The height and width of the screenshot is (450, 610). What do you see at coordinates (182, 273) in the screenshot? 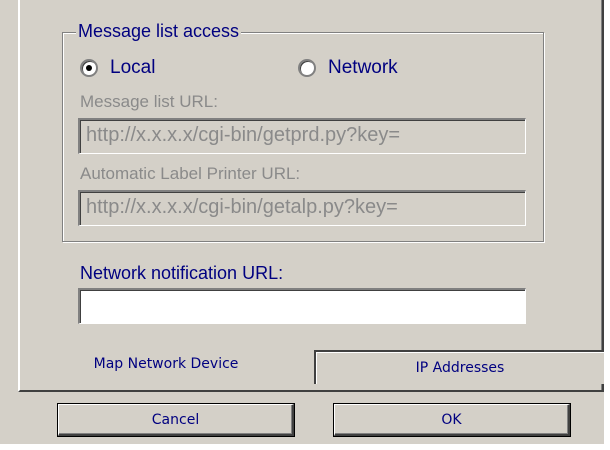
I see `network-notification-url-label: Network notification URL:` at bounding box center [182, 273].